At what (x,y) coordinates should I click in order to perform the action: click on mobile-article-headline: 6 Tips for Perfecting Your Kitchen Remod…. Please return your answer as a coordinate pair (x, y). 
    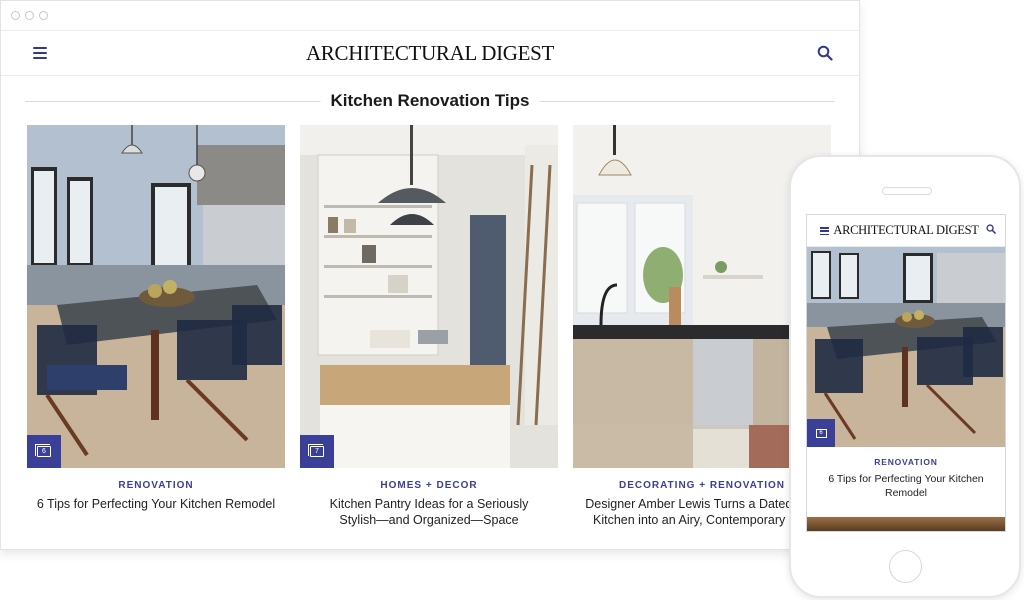
    Looking at the image, I should click on (906, 486).